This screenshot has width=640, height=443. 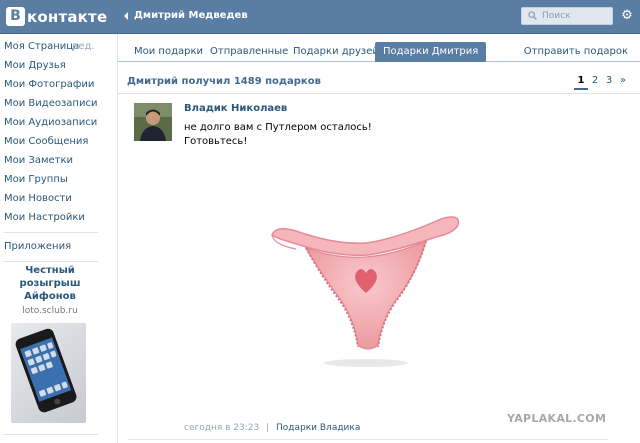 I want to click on sidebar-item-groups: Мои Группы, so click(x=50, y=179).